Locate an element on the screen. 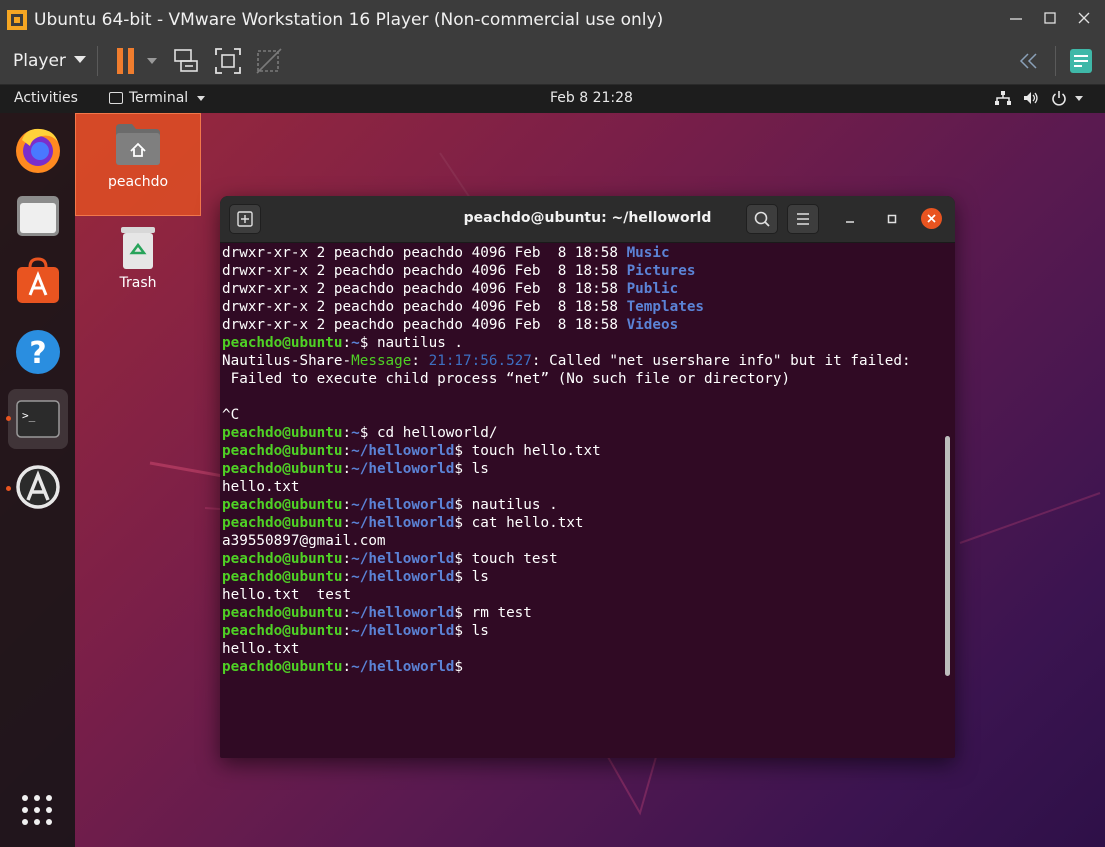 The height and width of the screenshot is (847, 1105). terminal-line: ^C is located at coordinates (582, 415).